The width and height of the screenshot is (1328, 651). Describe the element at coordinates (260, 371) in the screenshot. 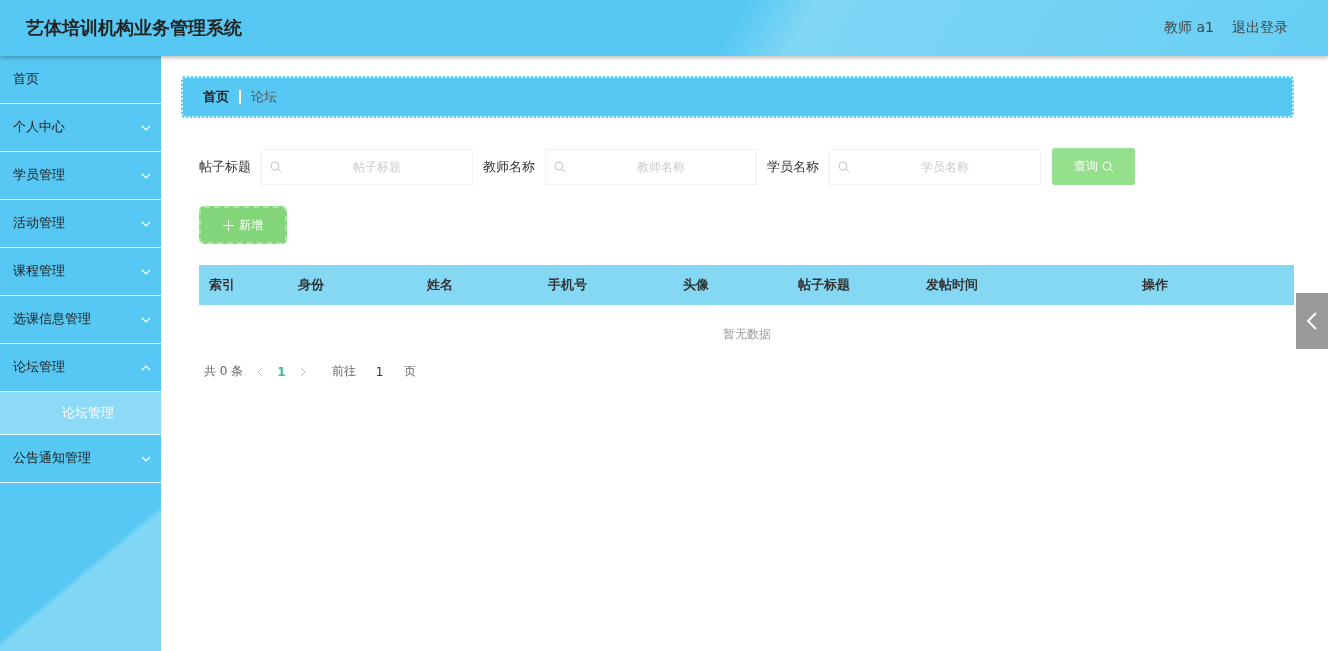

I see `prev-page-icon` at that location.